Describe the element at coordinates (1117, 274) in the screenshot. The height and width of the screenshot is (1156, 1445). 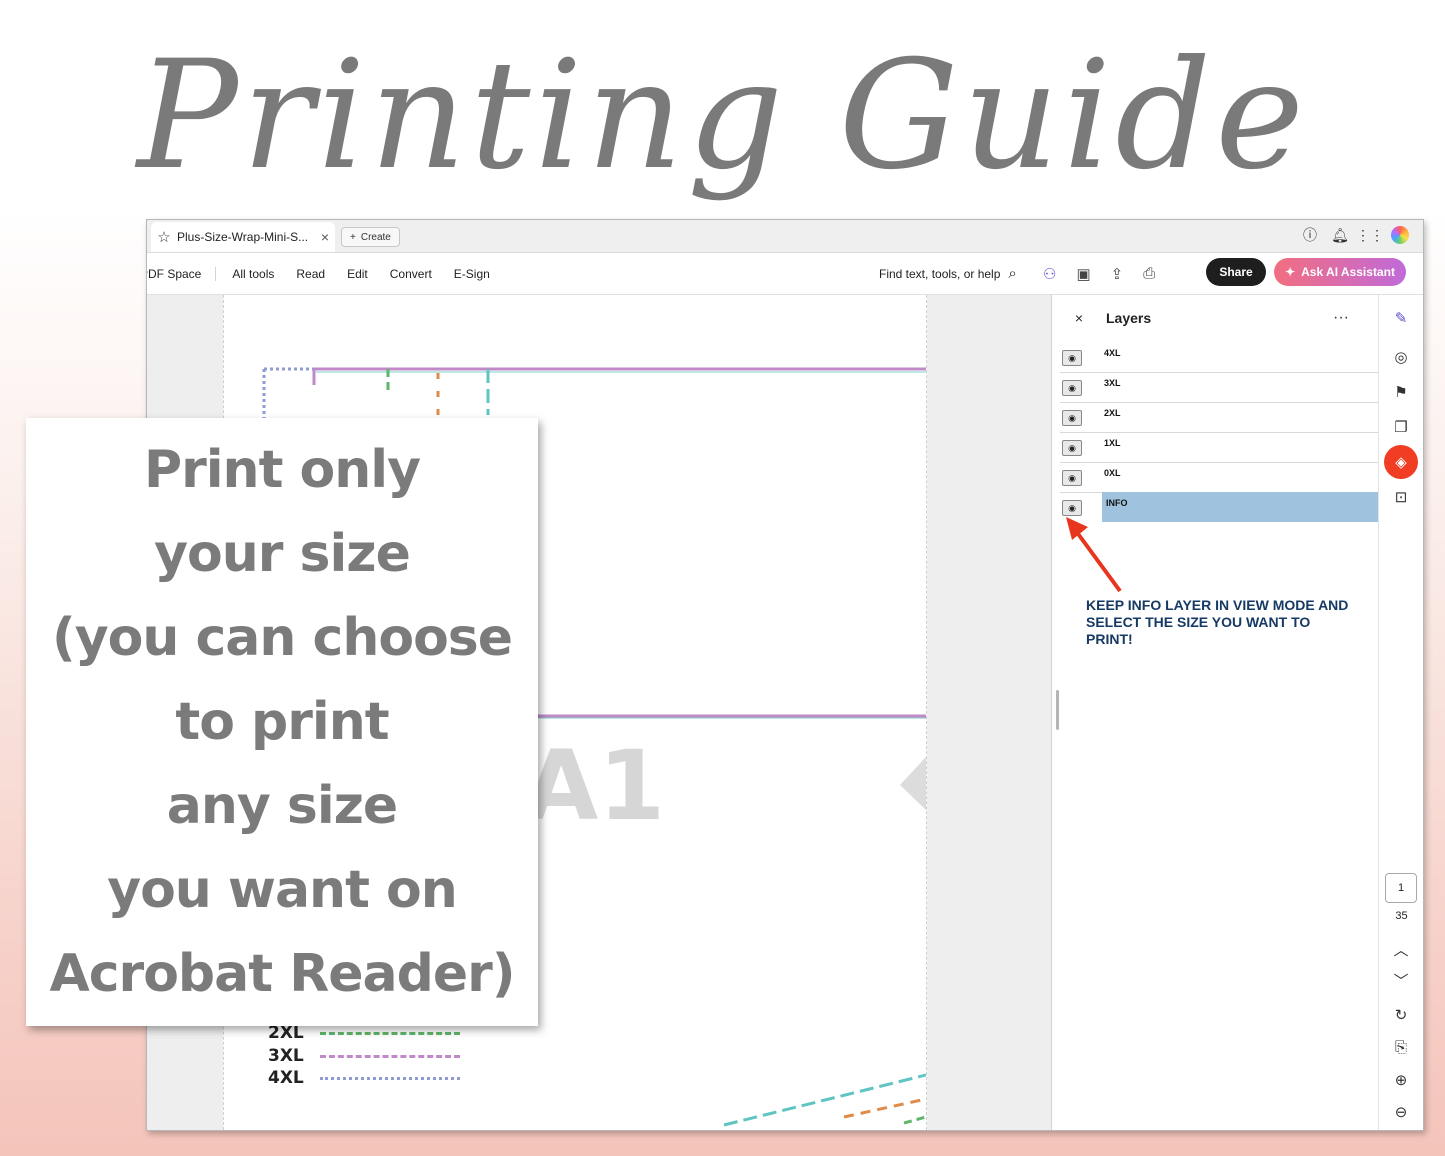
I see `upload-cloud-icon: ⇪` at that location.